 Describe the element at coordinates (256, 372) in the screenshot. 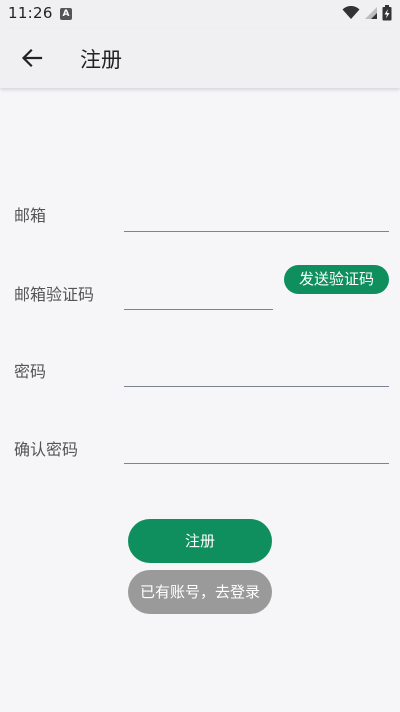

I see `password-input` at that location.